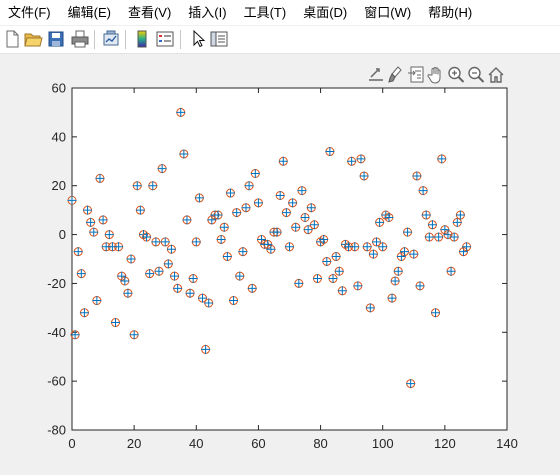 The image size is (560, 475). What do you see at coordinates (496, 75) in the screenshot?
I see `home-icon` at bounding box center [496, 75].